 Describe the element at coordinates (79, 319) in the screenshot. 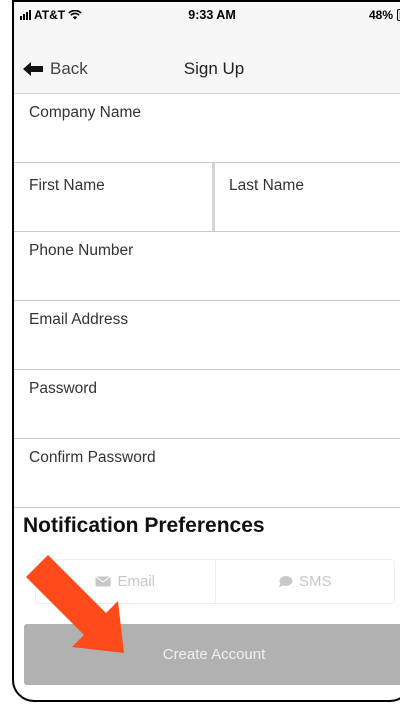

I see `email-address-placeholder: Email Address` at that location.